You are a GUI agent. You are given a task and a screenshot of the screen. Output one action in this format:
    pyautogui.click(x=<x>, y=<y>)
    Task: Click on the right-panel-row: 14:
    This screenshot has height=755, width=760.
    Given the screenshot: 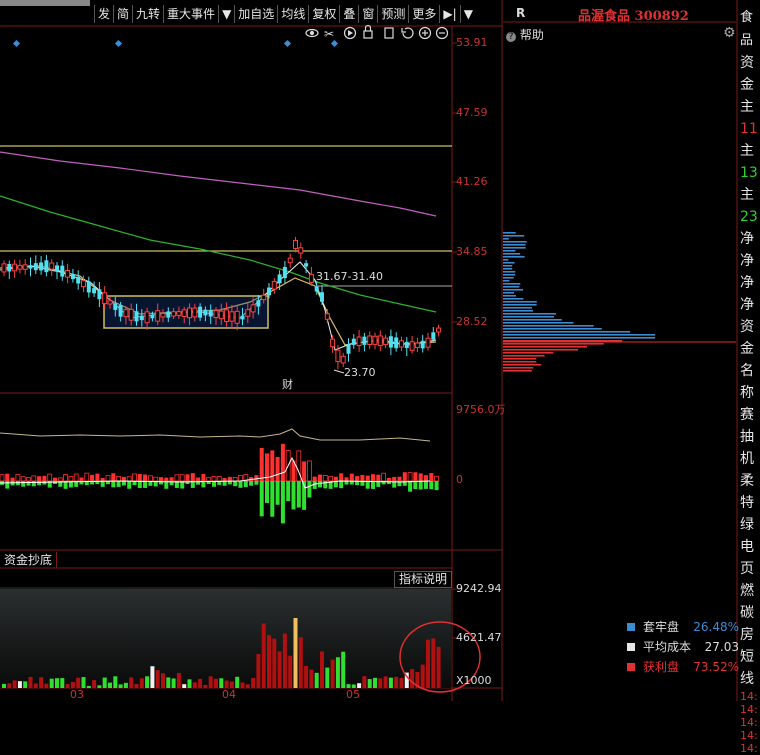 What is the action you would take?
    pyautogui.click(x=749, y=709)
    